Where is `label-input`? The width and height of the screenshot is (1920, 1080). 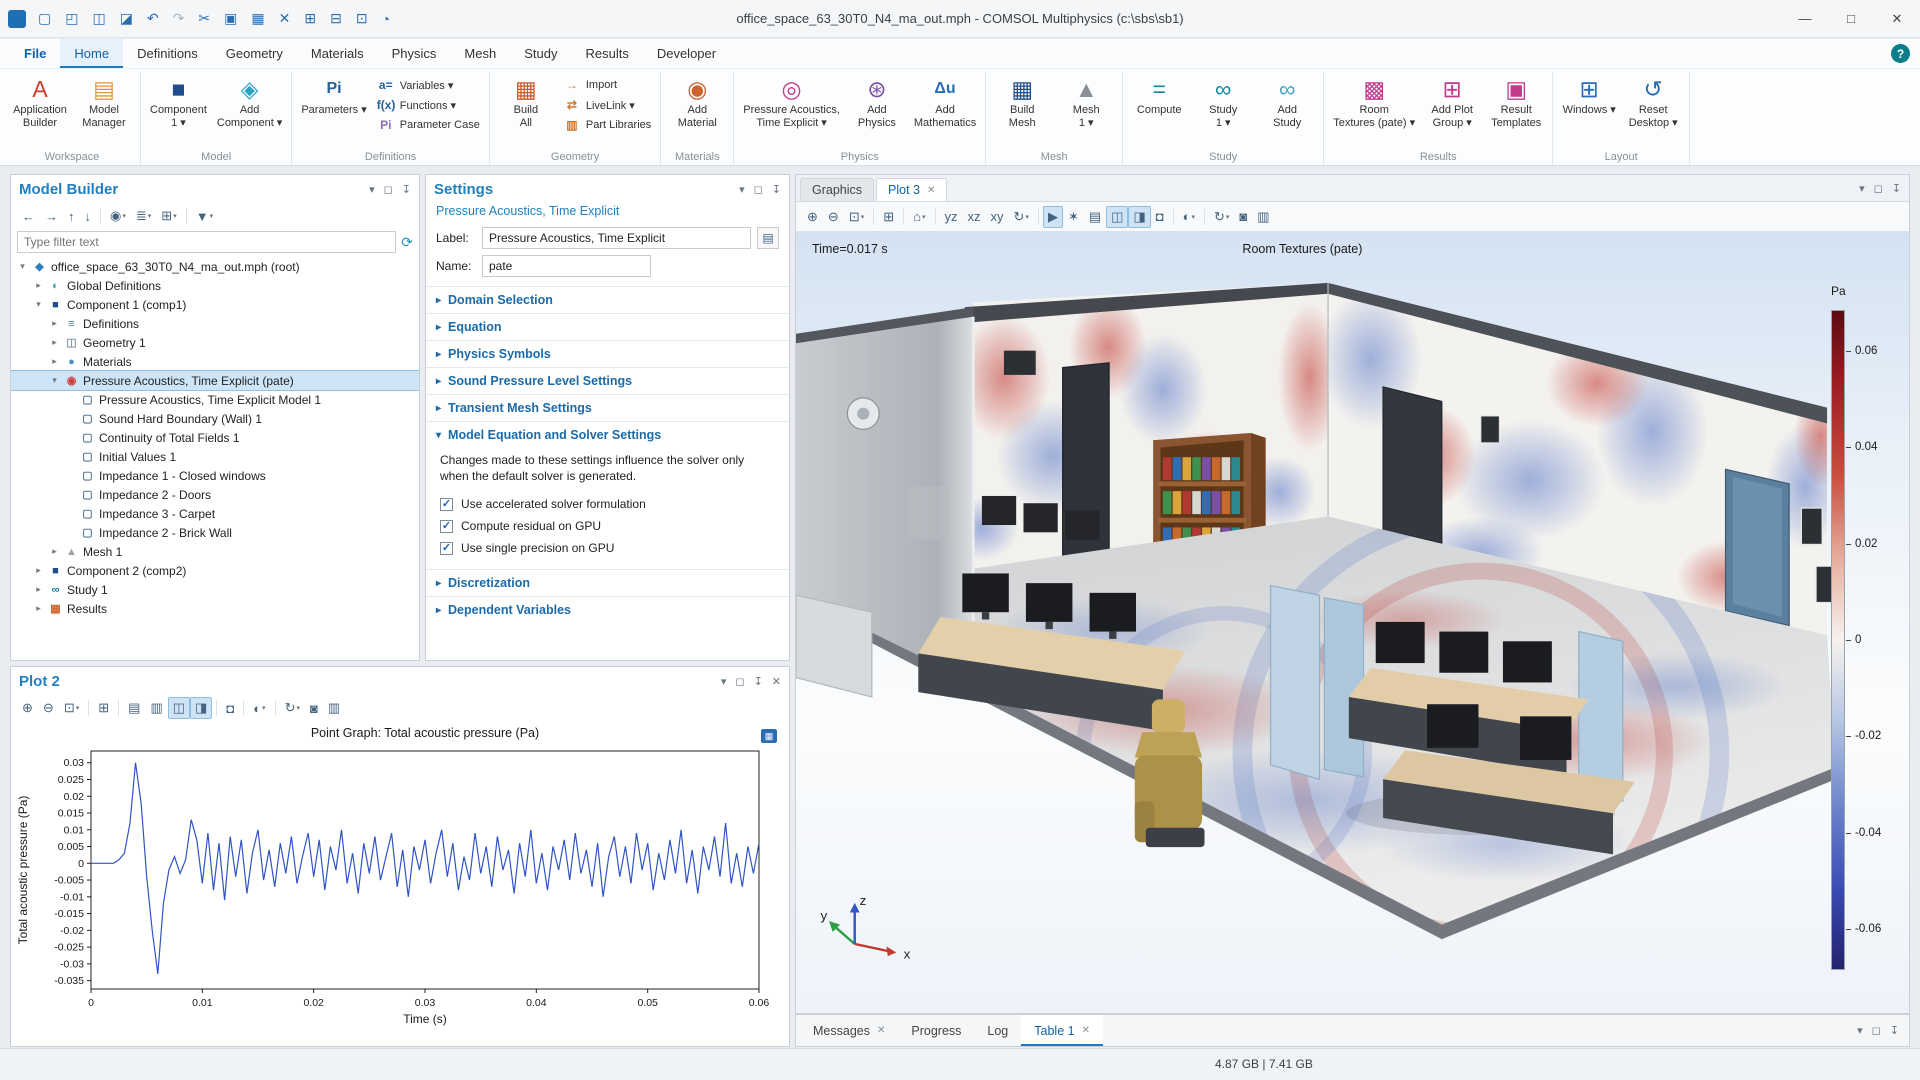
label-input is located at coordinates (616, 238).